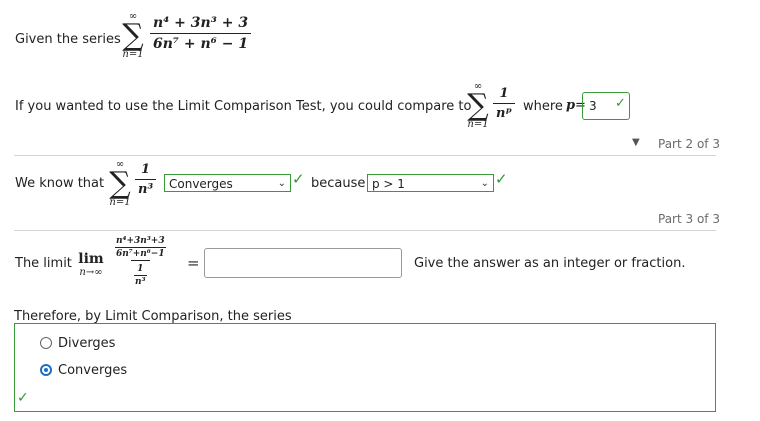  I want to click on limit-ratio: n⁴+3n³+3 6n⁷+n⁶−1 1 n³, so click(140, 261).